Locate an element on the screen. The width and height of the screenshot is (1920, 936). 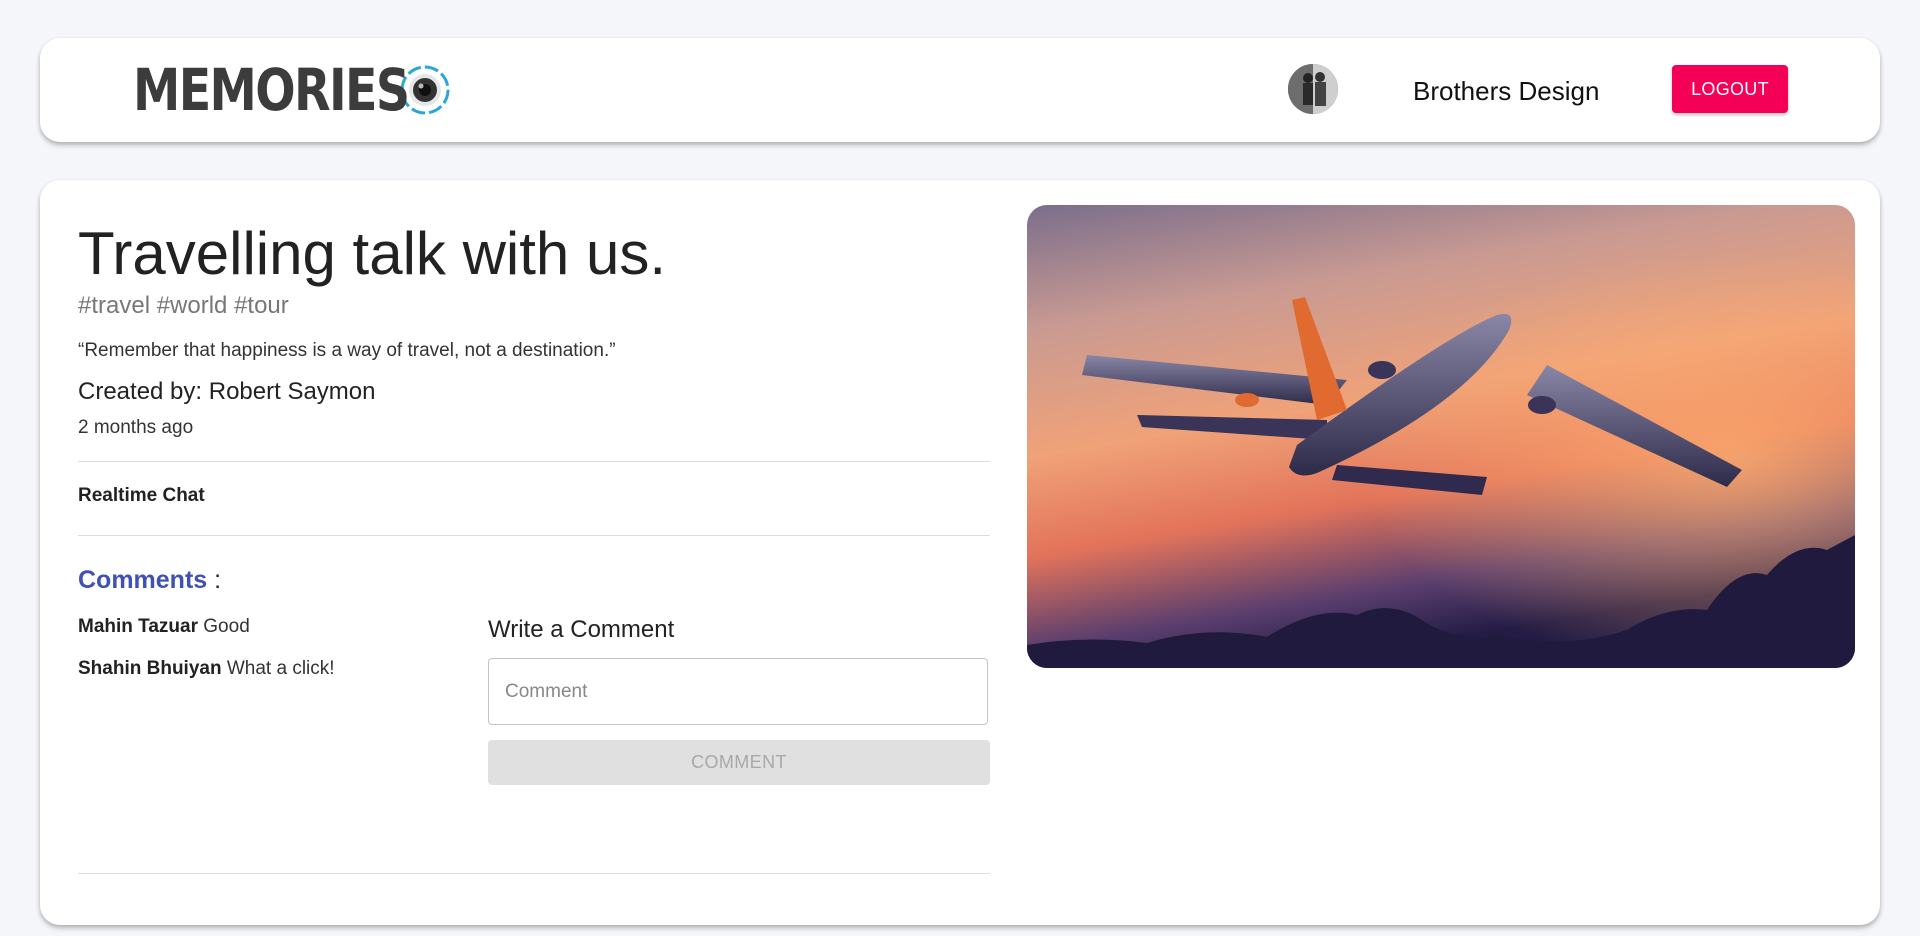
comment-text: What a click! is located at coordinates (280, 668).